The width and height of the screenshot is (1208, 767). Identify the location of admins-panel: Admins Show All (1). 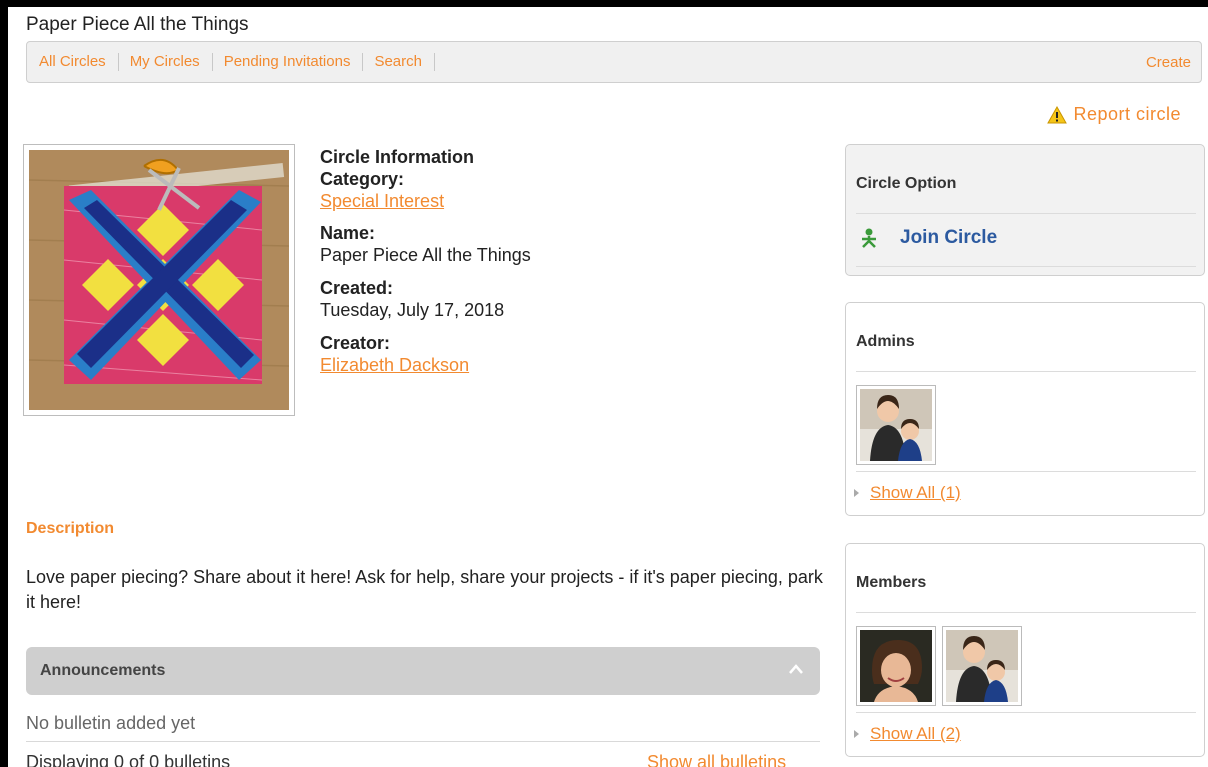
(1025, 409).